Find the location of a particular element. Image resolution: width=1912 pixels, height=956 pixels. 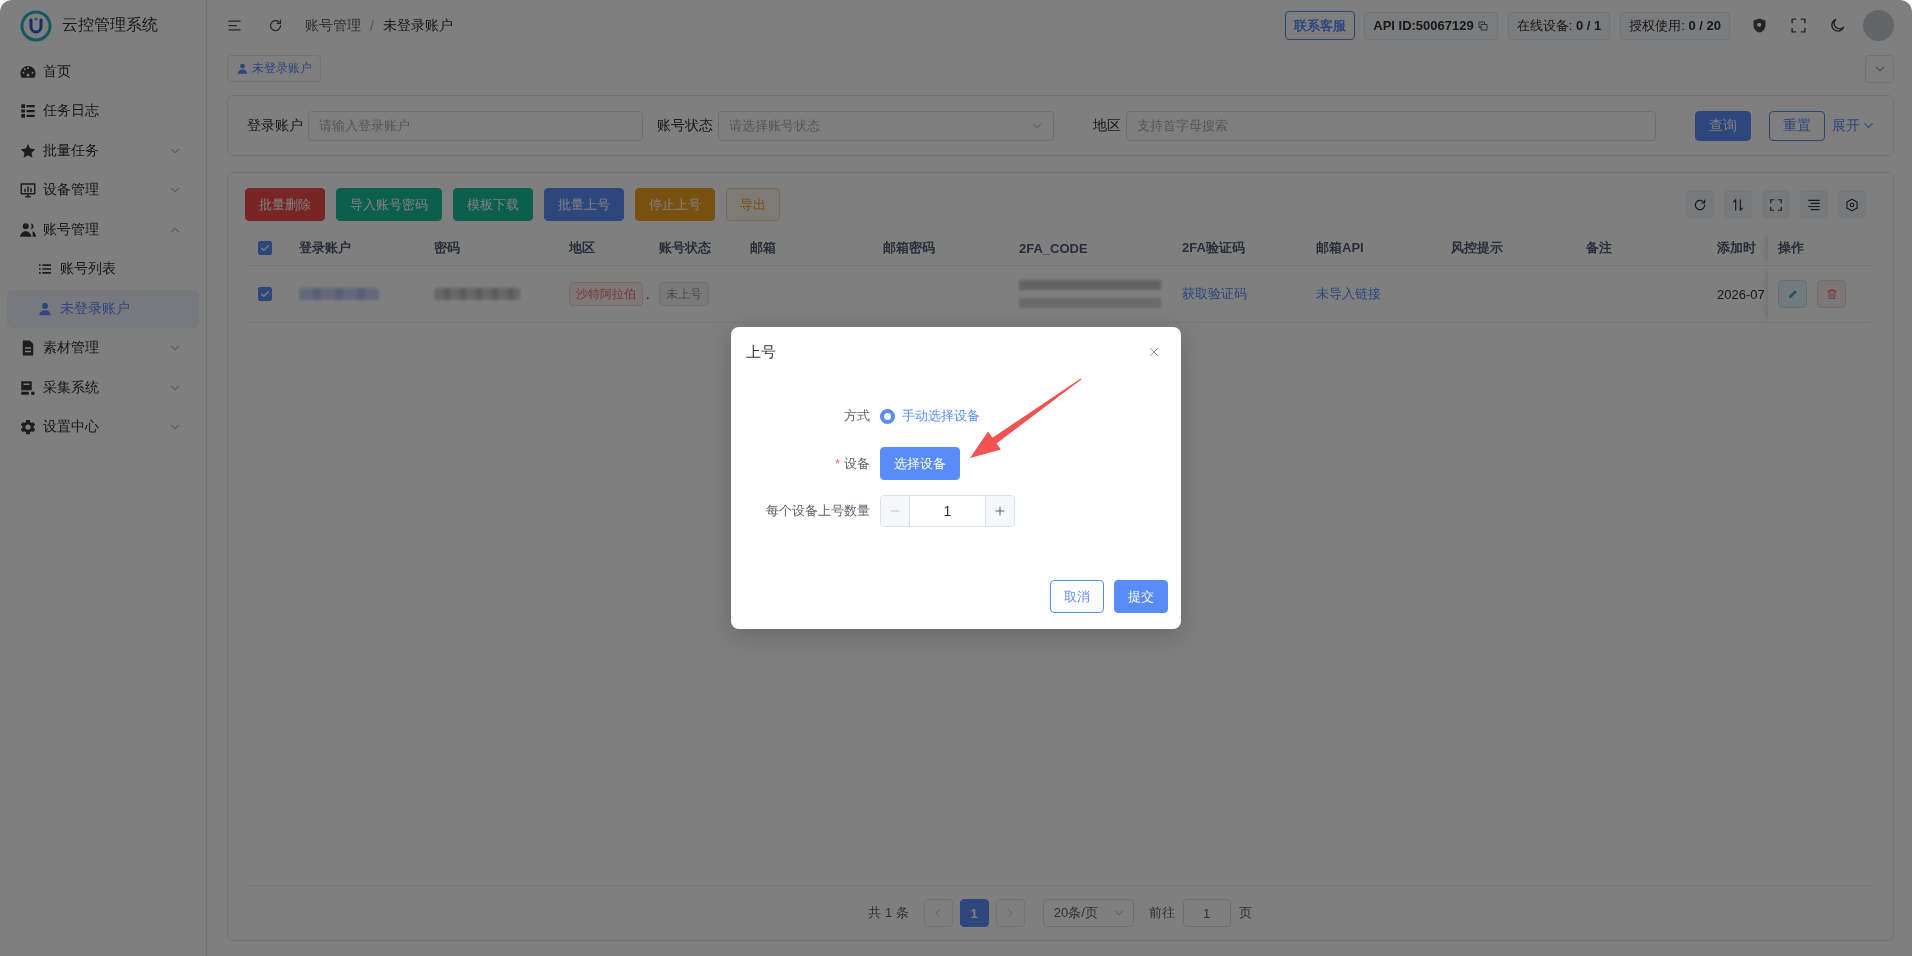

dialog-button: 取消 is located at coordinates (1077, 596).